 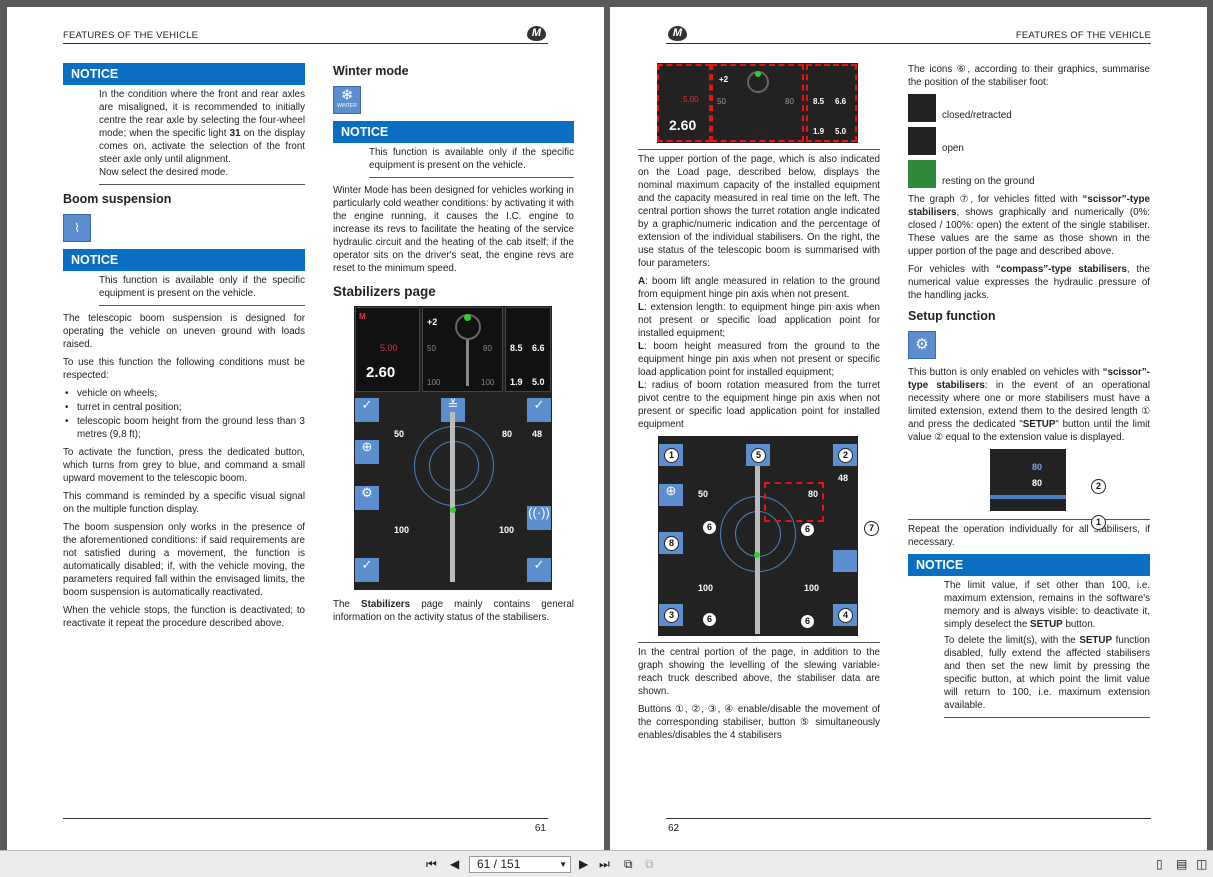 I want to click on state-row: closed/retracted, so click(x=1029, y=108).